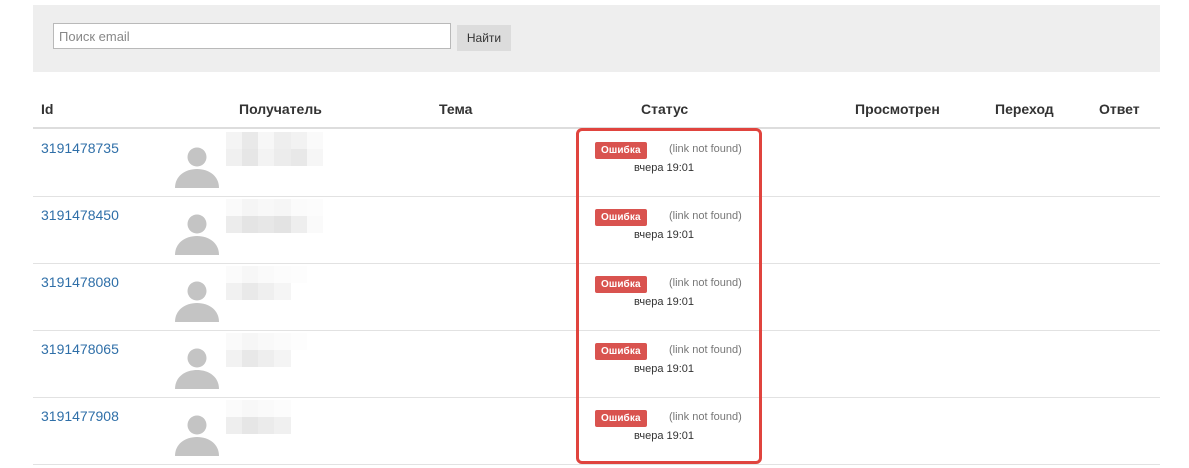 Image resolution: width=1189 pixels, height=468 pixels. What do you see at coordinates (80, 349) in the screenshot?
I see `message-id-link: 3191478065` at bounding box center [80, 349].